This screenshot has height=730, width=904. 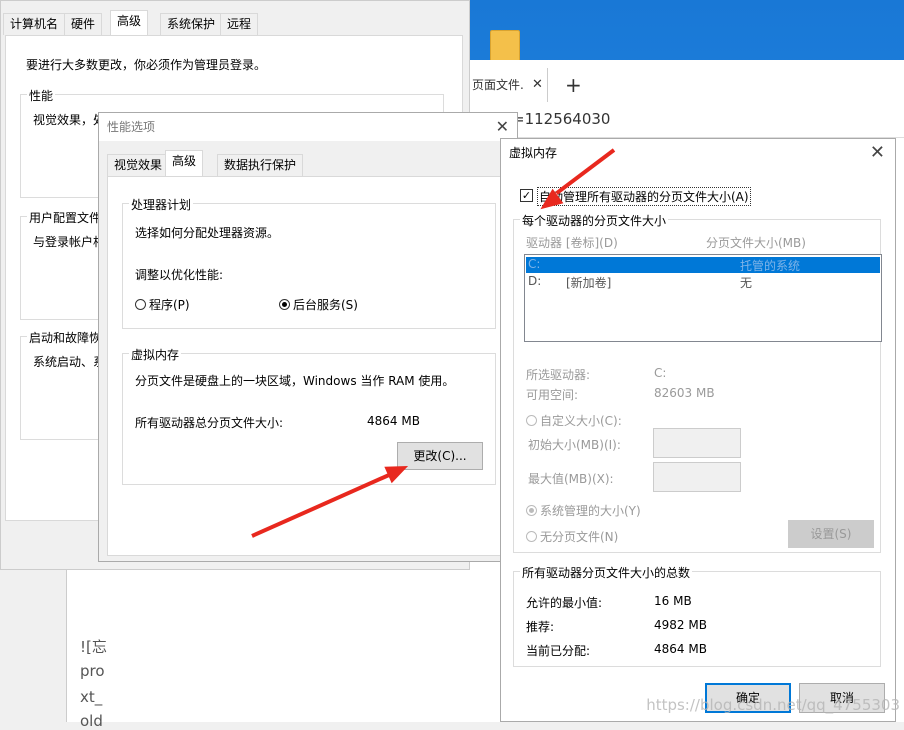 What do you see at coordinates (295, 381) in the screenshot?
I see `vm-desc: 分页文件是硬盘上的一块区域，Windows 当作 RAM 使用。` at bounding box center [295, 381].